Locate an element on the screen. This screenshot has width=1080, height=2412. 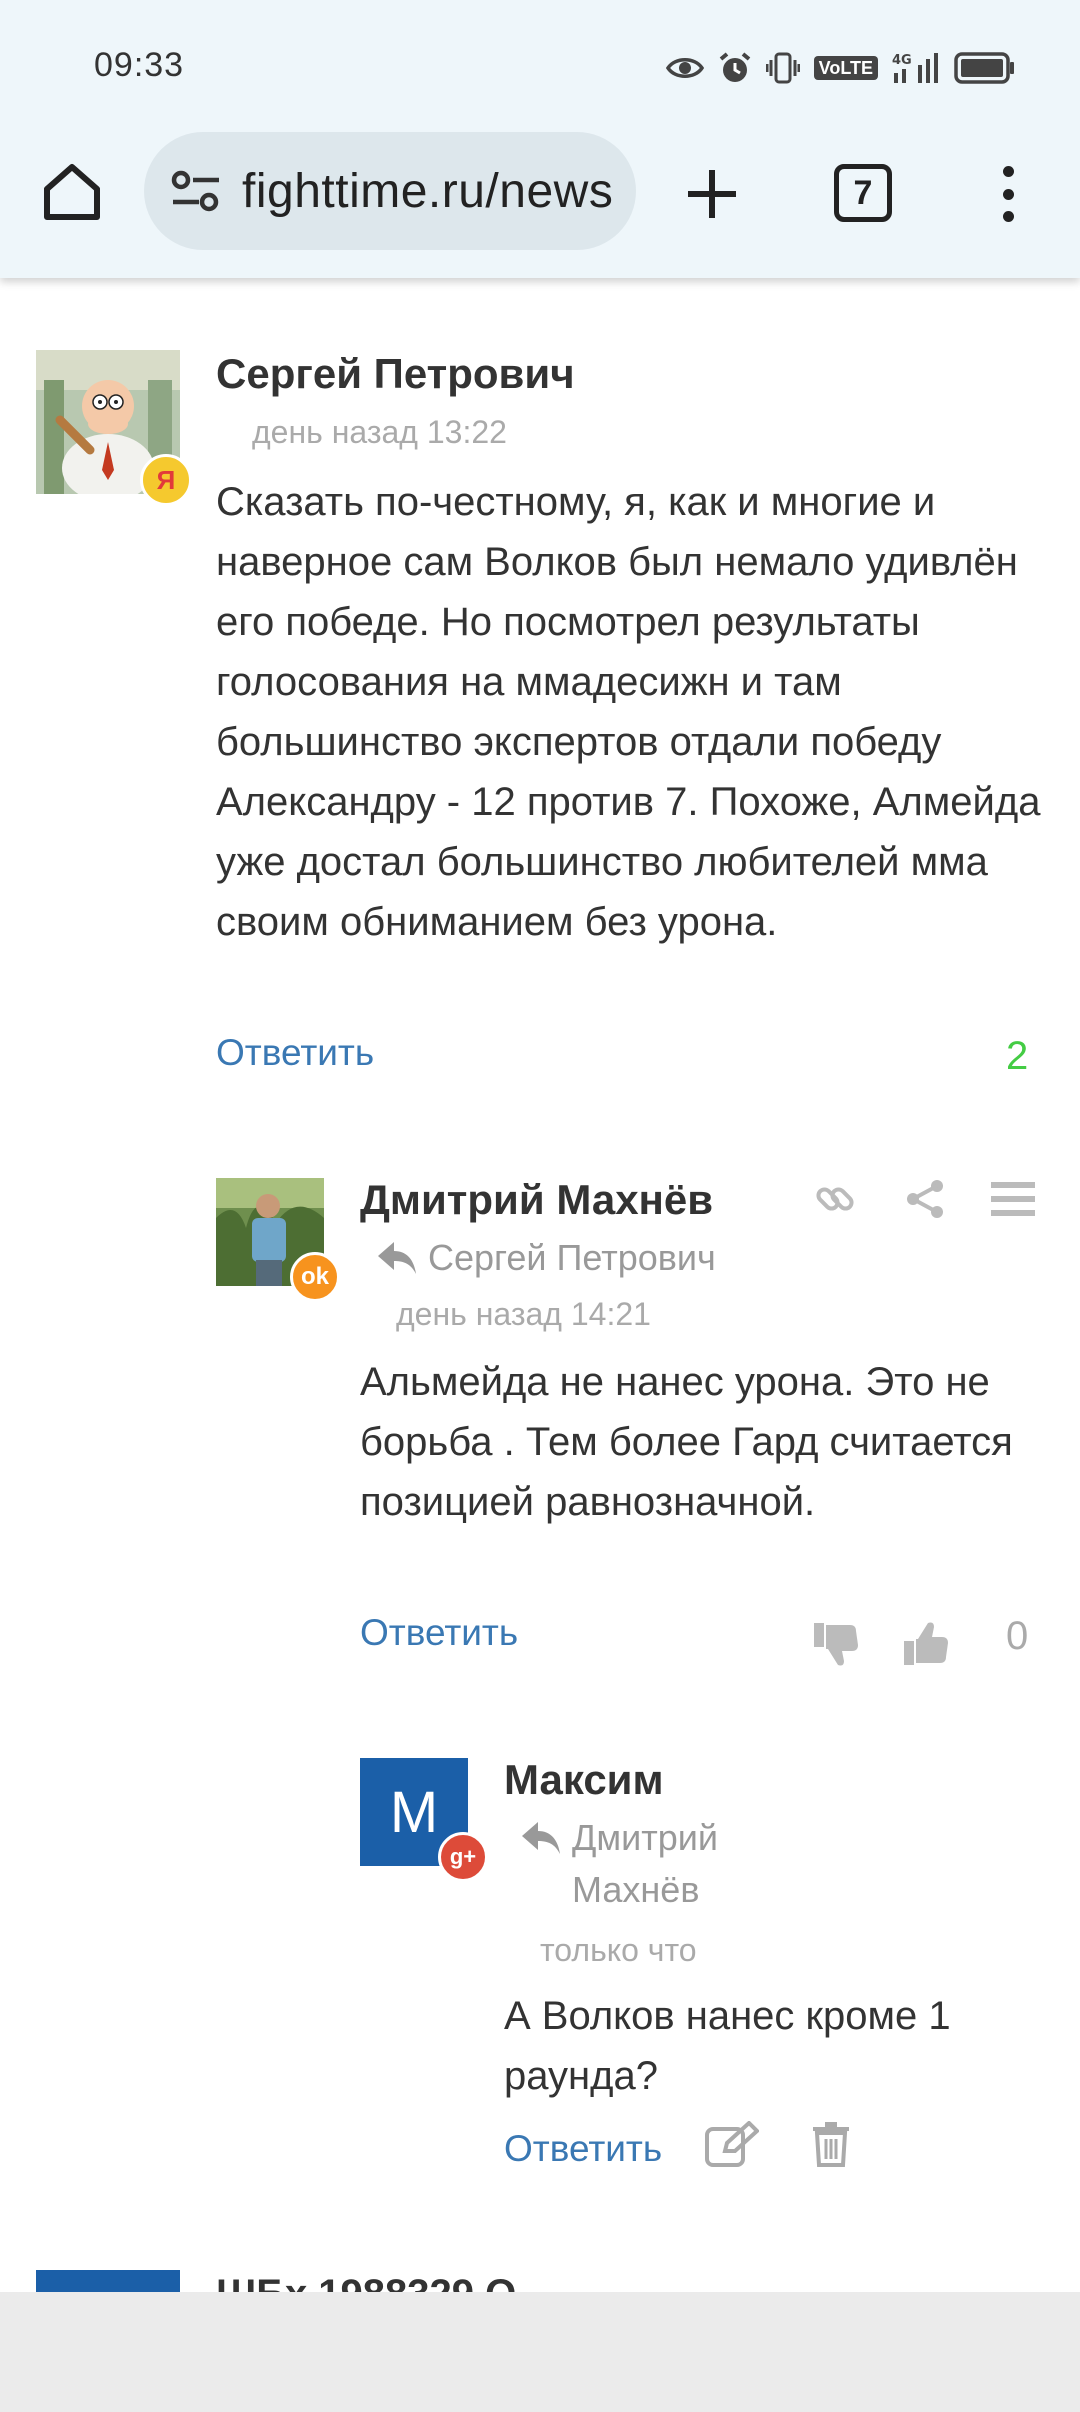
signal-4g-icon: 4G is located at coordinates (915, 68).